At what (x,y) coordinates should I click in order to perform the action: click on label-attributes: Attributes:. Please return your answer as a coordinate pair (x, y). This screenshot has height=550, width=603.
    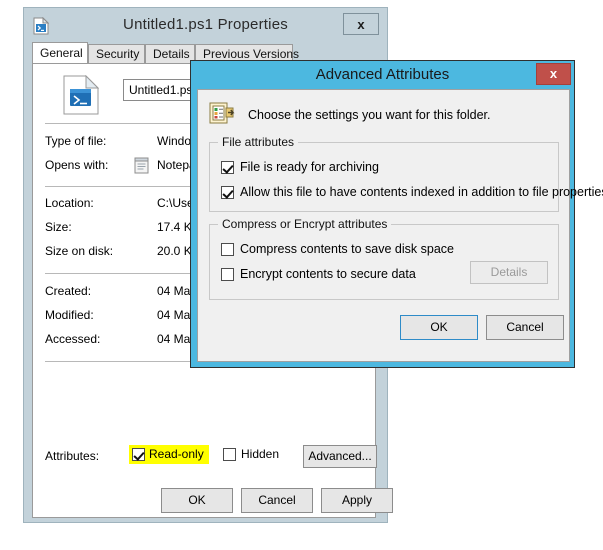
    Looking at the image, I should click on (72, 456).